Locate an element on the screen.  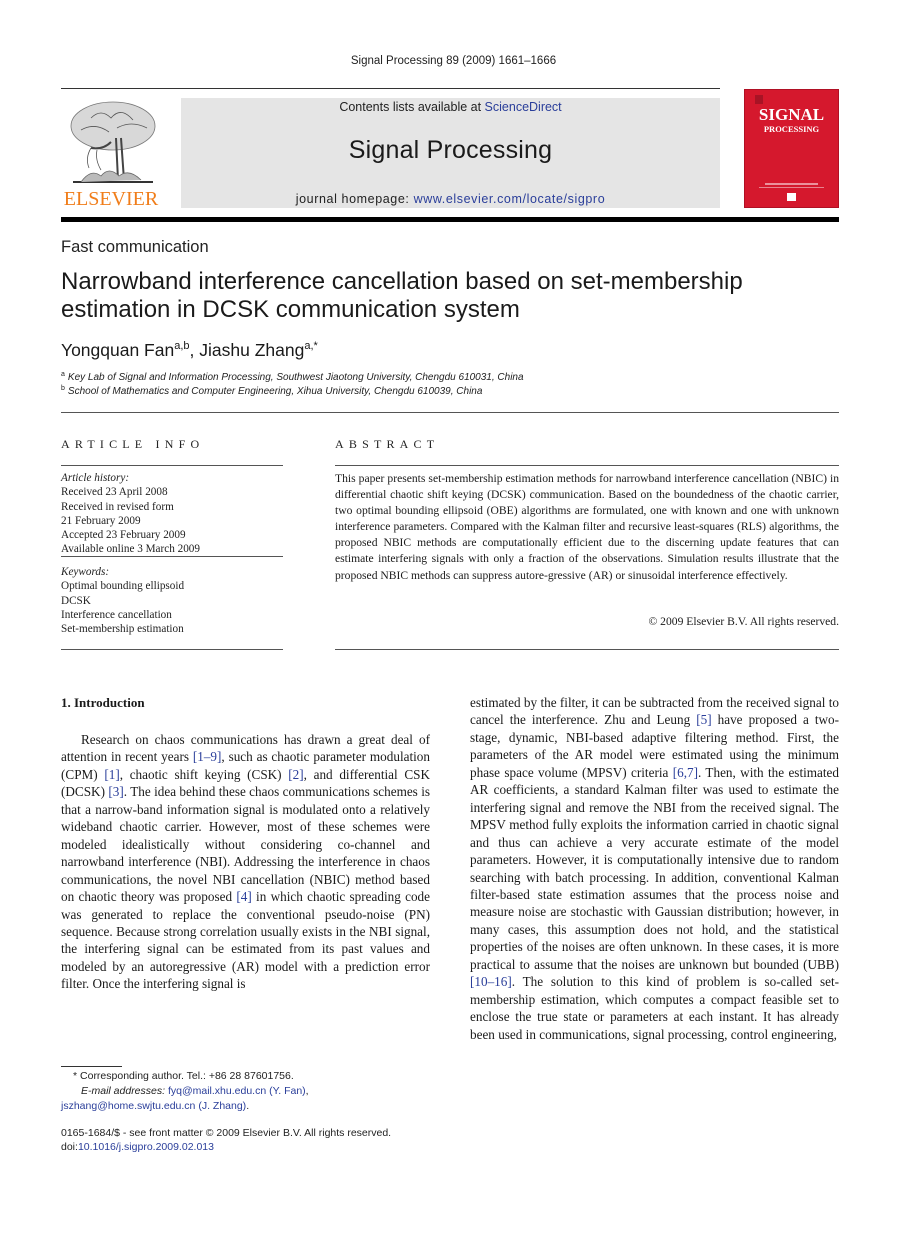
section-heading-introduction: 1. Introduction is located at coordinates (103, 702).